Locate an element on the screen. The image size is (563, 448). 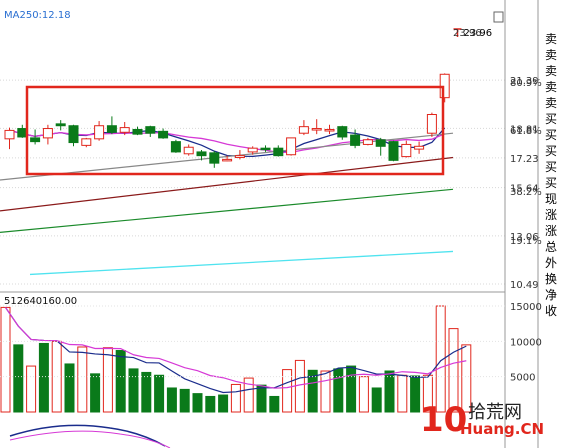
ma250-label: MA250:12.18 is located at coordinates (37, 15).